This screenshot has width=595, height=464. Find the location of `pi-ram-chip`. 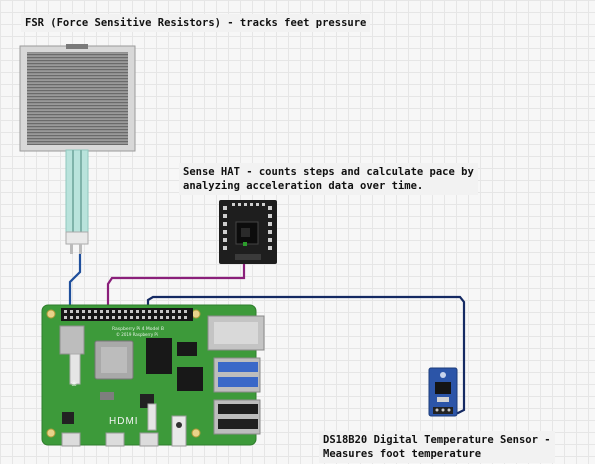

pi-ram-chip is located at coordinates (159, 356).